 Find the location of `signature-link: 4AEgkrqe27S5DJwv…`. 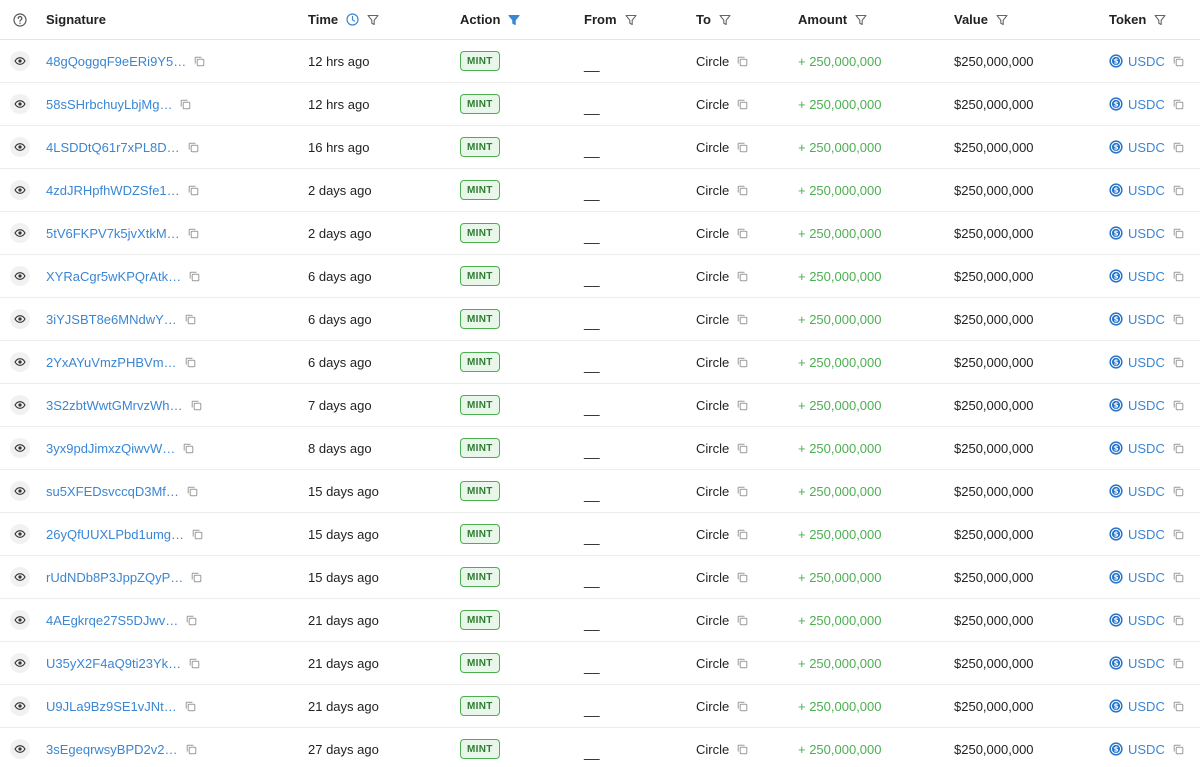

signature-link: 4AEgkrqe27S5DJwv… is located at coordinates (112, 620).